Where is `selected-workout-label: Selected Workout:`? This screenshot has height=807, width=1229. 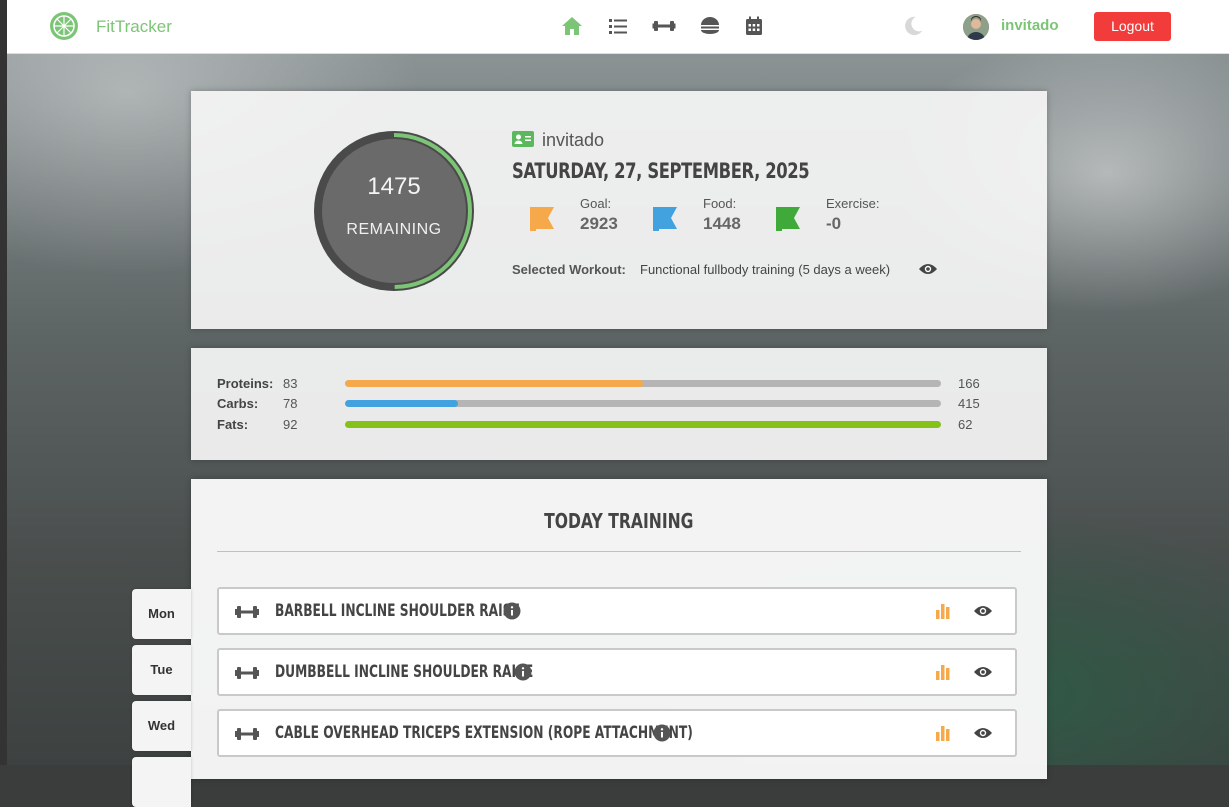
selected-workout-label: Selected Workout: is located at coordinates (569, 269).